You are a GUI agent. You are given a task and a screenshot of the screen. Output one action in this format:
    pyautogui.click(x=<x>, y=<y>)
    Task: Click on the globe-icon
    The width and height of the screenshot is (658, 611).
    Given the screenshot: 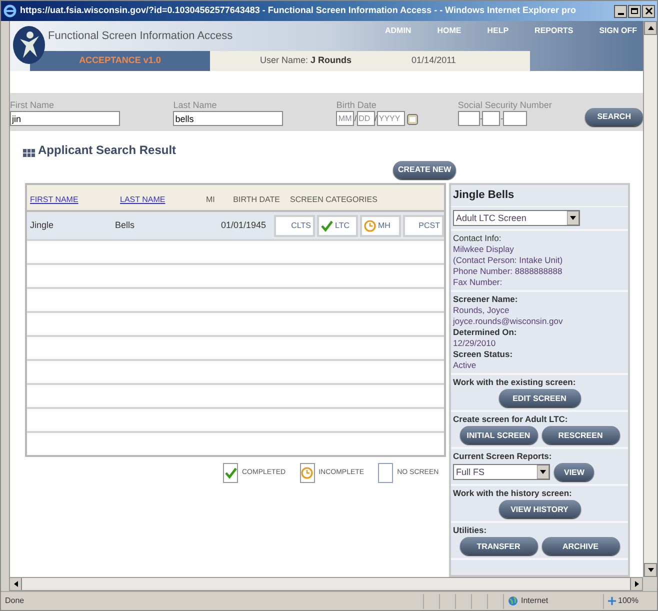 What is the action you would take?
    pyautogui.click(x=513, y=601)
    